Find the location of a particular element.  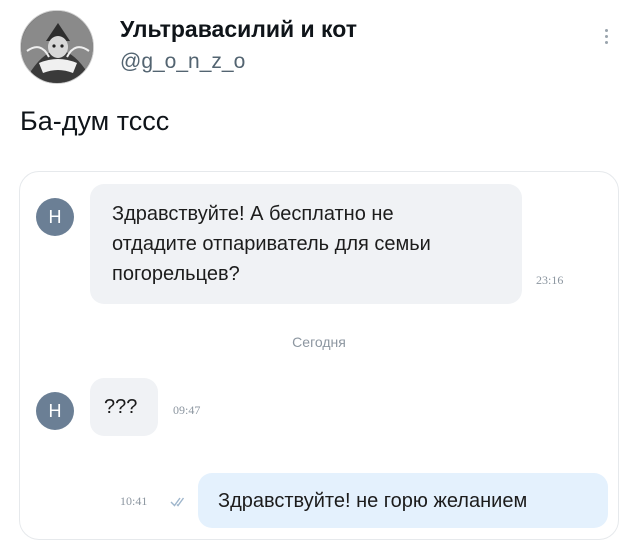

message-time: 10:41 is located at coordinates (134, 501).